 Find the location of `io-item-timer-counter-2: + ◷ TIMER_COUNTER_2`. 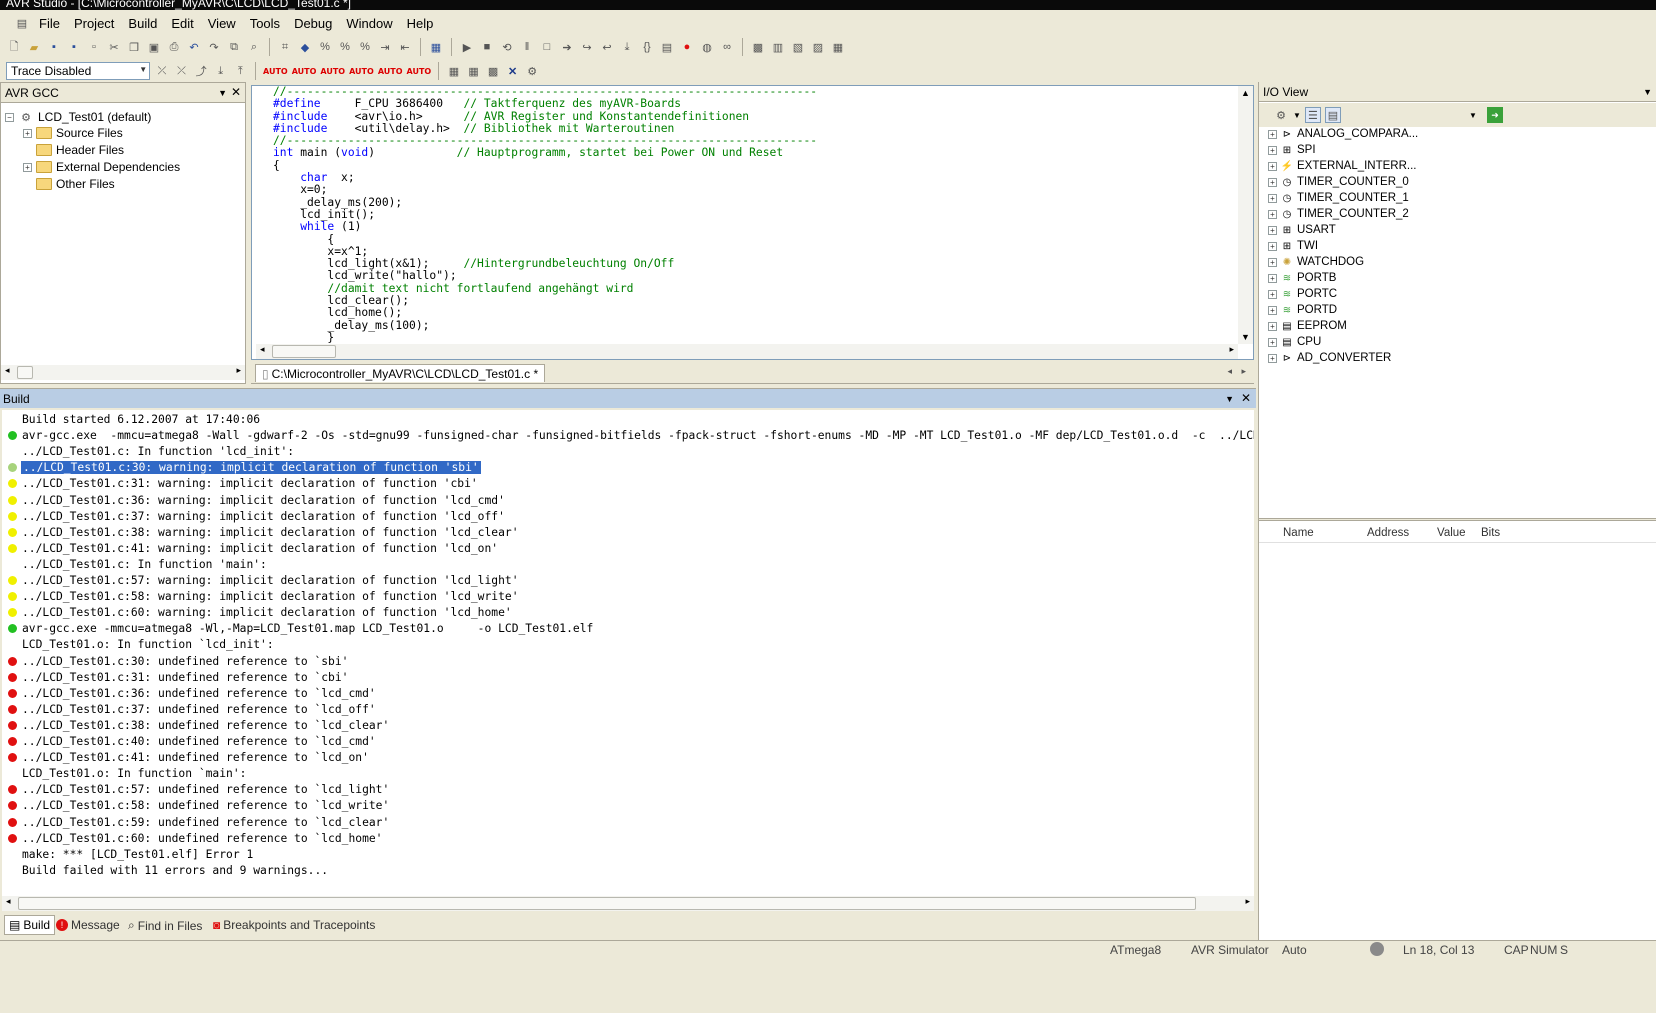

io-item-timer-counter-2: + ◷ TIMER_COUNTER_2 is located at coordinates (1338, 214).